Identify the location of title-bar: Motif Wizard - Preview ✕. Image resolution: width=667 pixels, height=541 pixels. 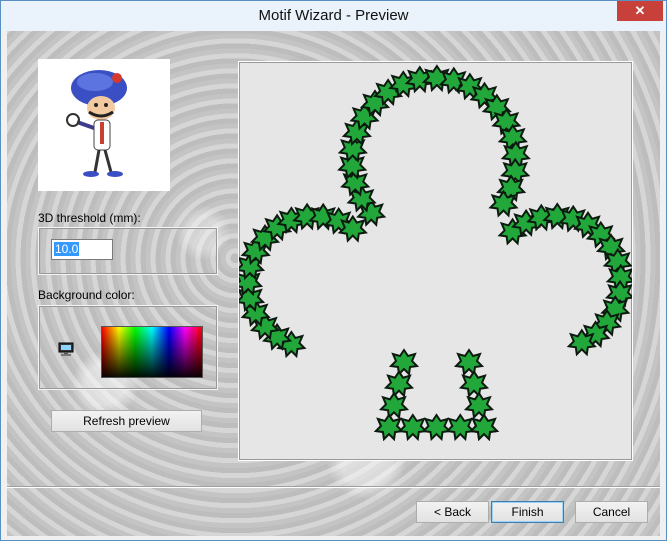
(333, 16).